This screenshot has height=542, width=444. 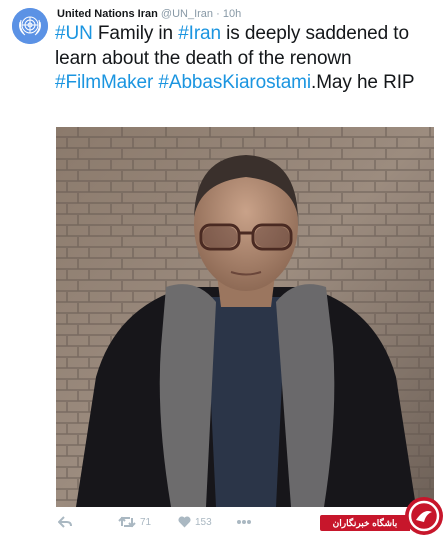 What do you see at coordinates (184, 522) in the screenshot?
I see `heart-icon` at bounding box center [184, 522].